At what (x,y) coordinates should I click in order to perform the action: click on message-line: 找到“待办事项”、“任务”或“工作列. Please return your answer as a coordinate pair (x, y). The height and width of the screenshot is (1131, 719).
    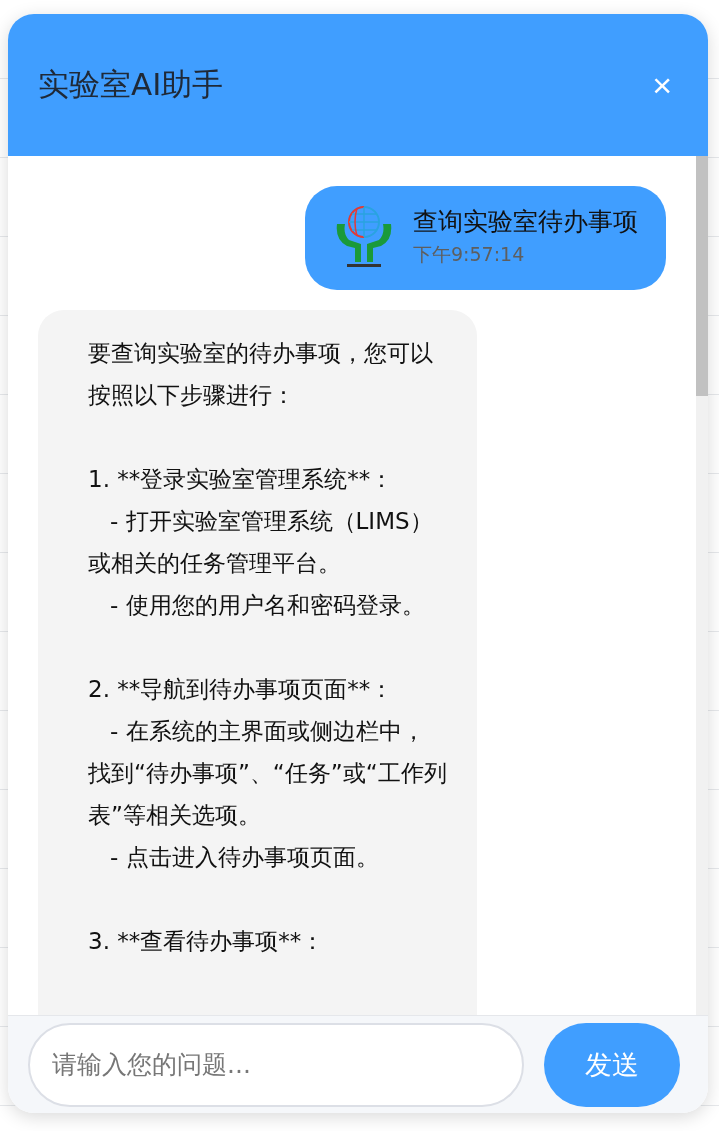
    Looking at the image, I should click on (267, 773).